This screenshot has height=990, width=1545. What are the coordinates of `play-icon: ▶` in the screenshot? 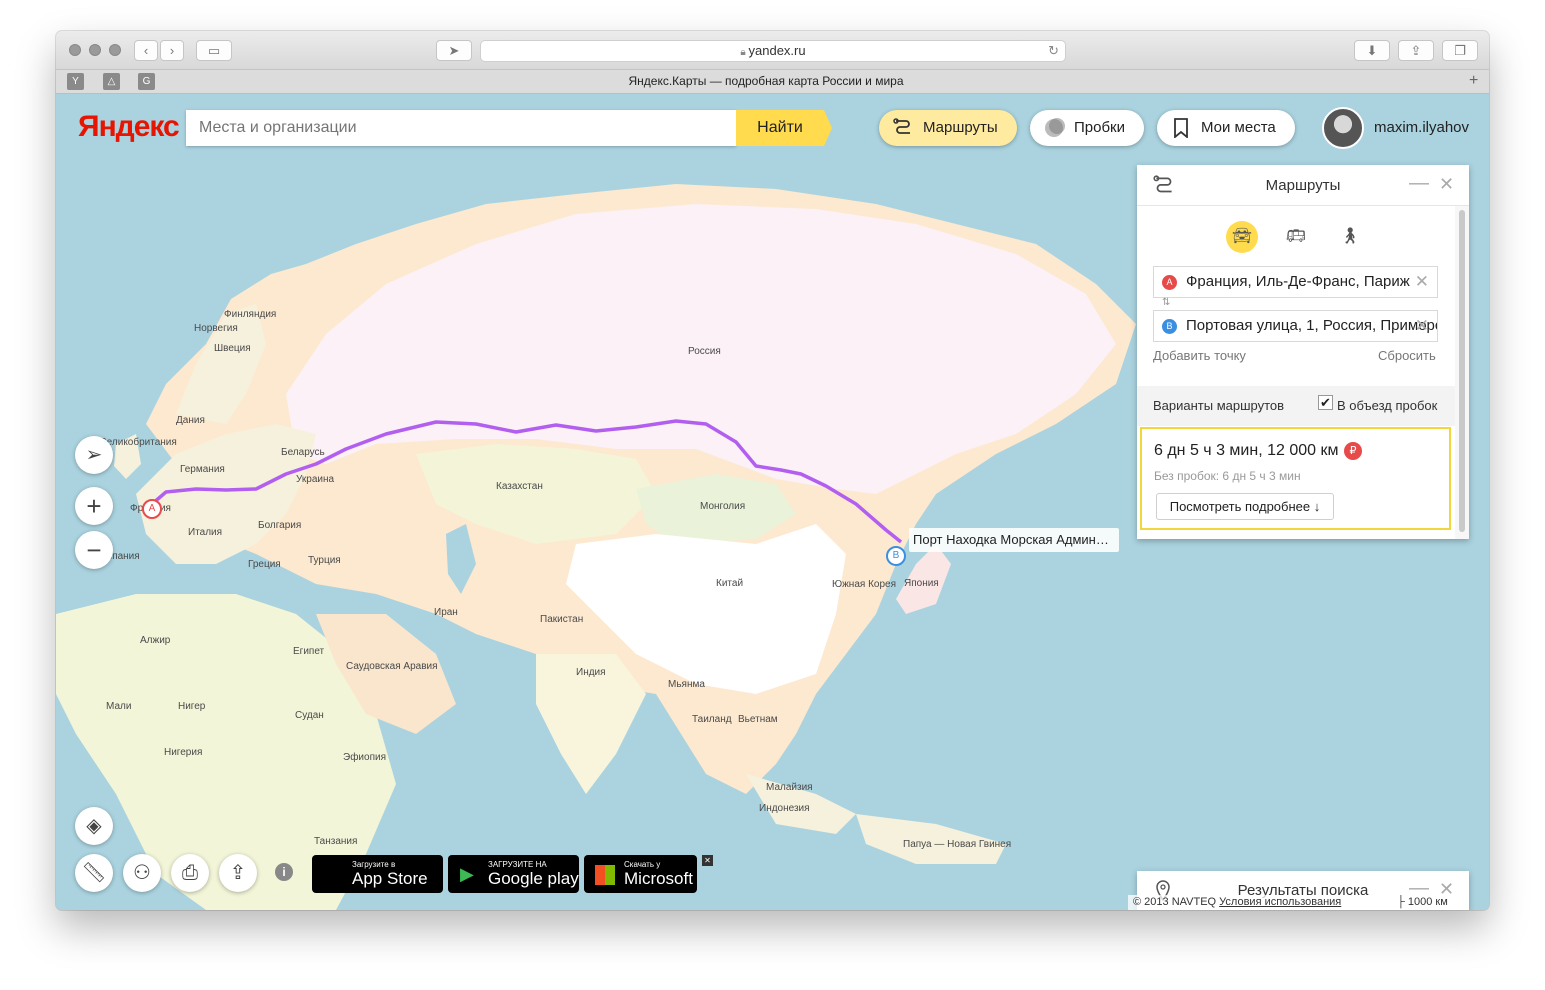 It's located at (467, 874).